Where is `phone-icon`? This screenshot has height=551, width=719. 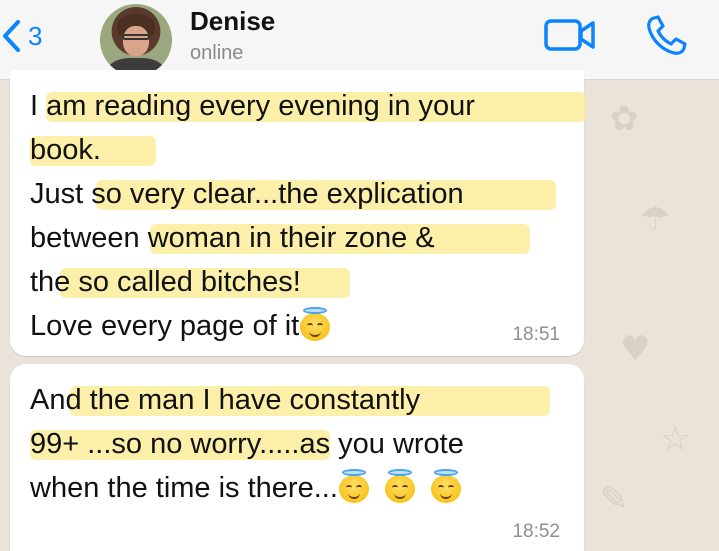
phone-icon is located at coordinates (667, 35).